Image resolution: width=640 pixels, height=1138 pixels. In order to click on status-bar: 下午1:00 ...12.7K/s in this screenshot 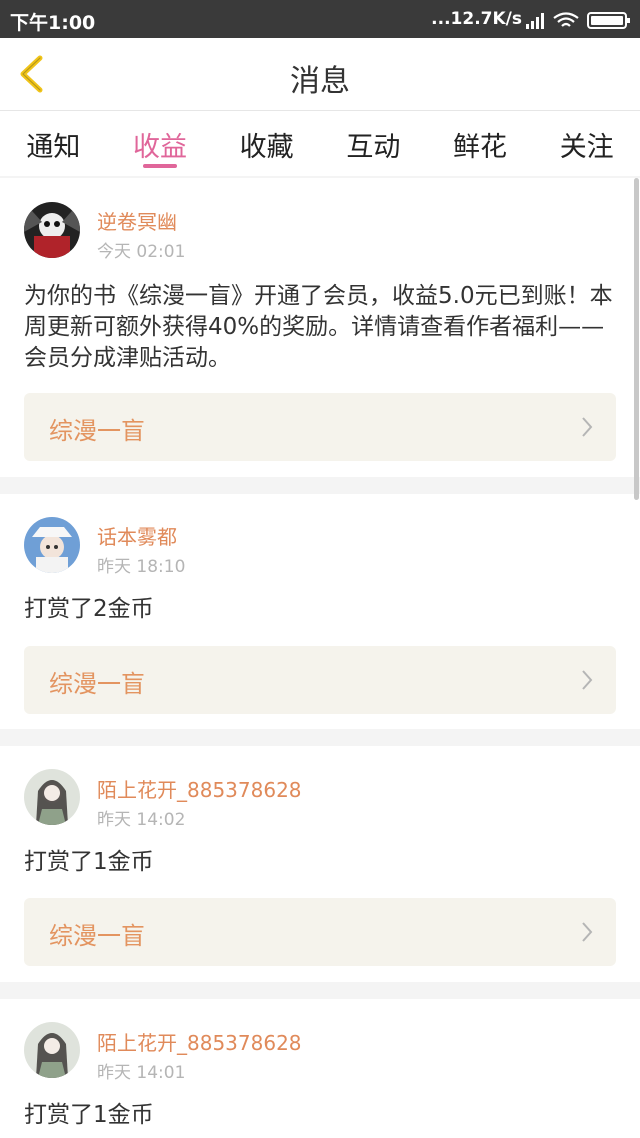, I will do `click(320, 19)`.